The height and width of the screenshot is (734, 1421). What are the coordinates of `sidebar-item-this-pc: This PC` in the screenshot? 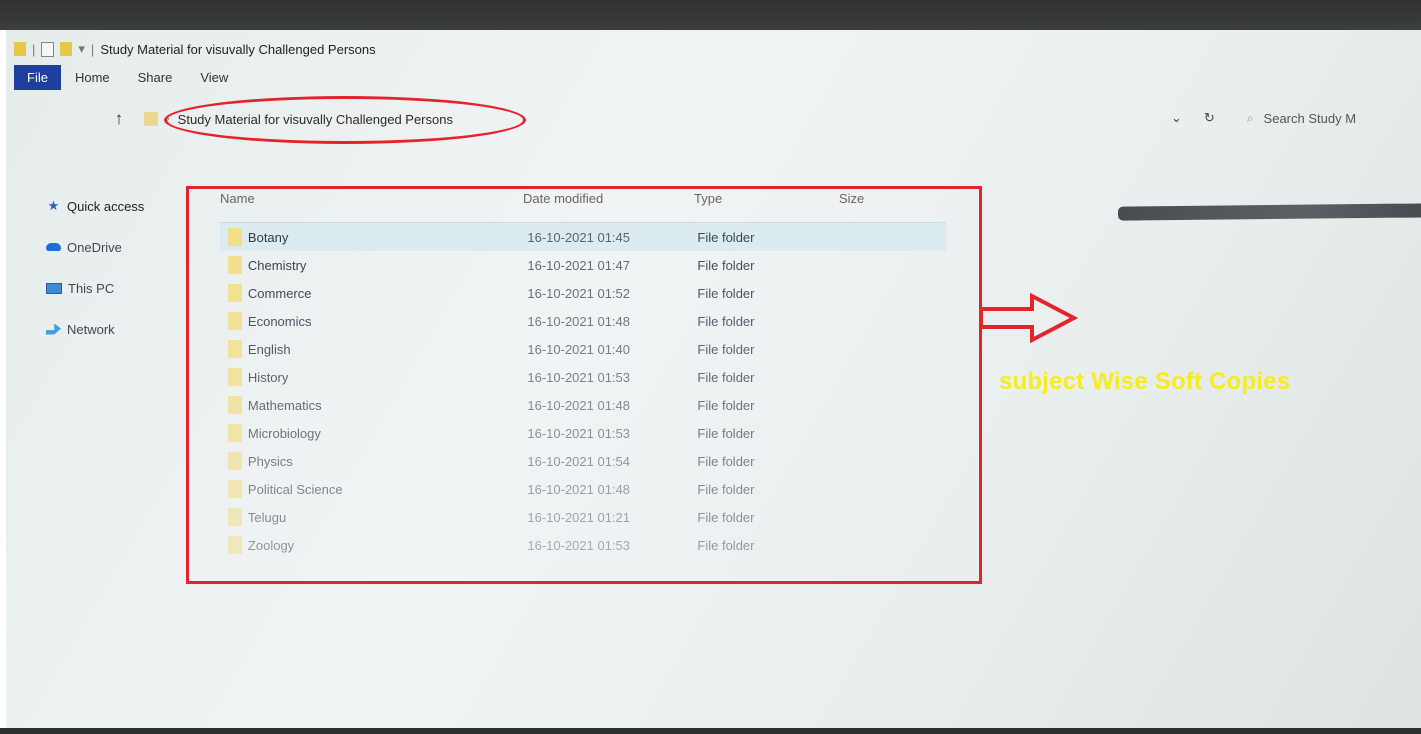 It's located at (111, 288).